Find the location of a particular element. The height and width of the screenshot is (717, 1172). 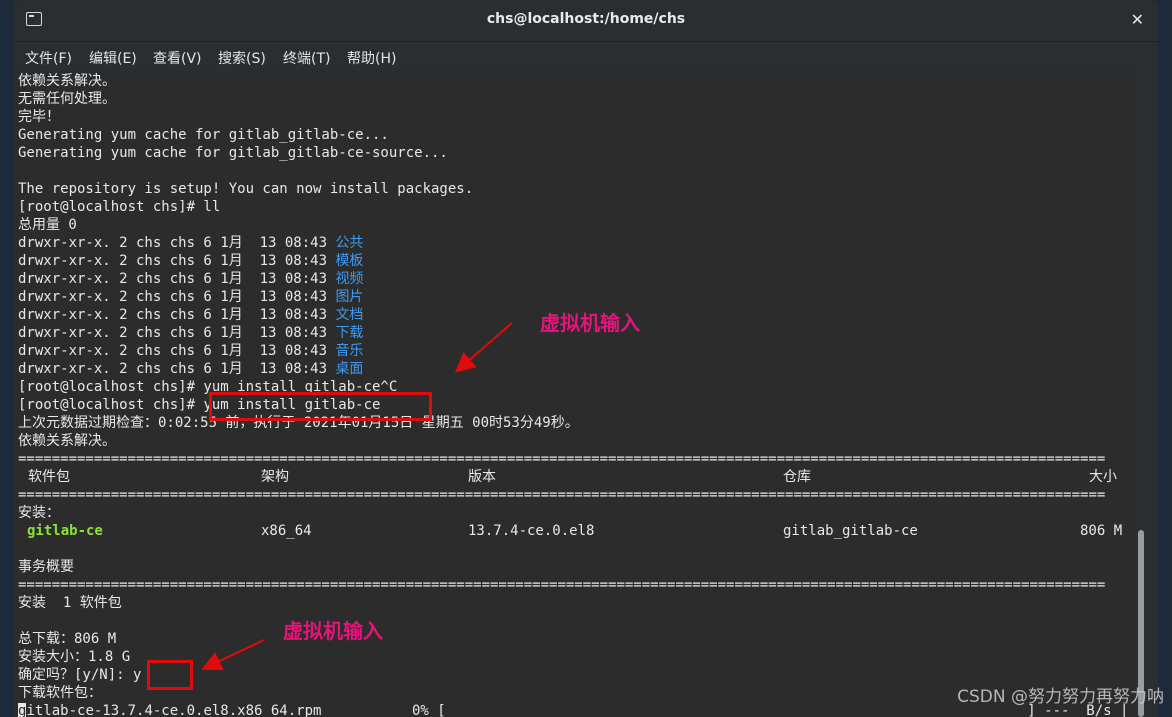

header-arch: 架构 is located at coordinates (275, 477).